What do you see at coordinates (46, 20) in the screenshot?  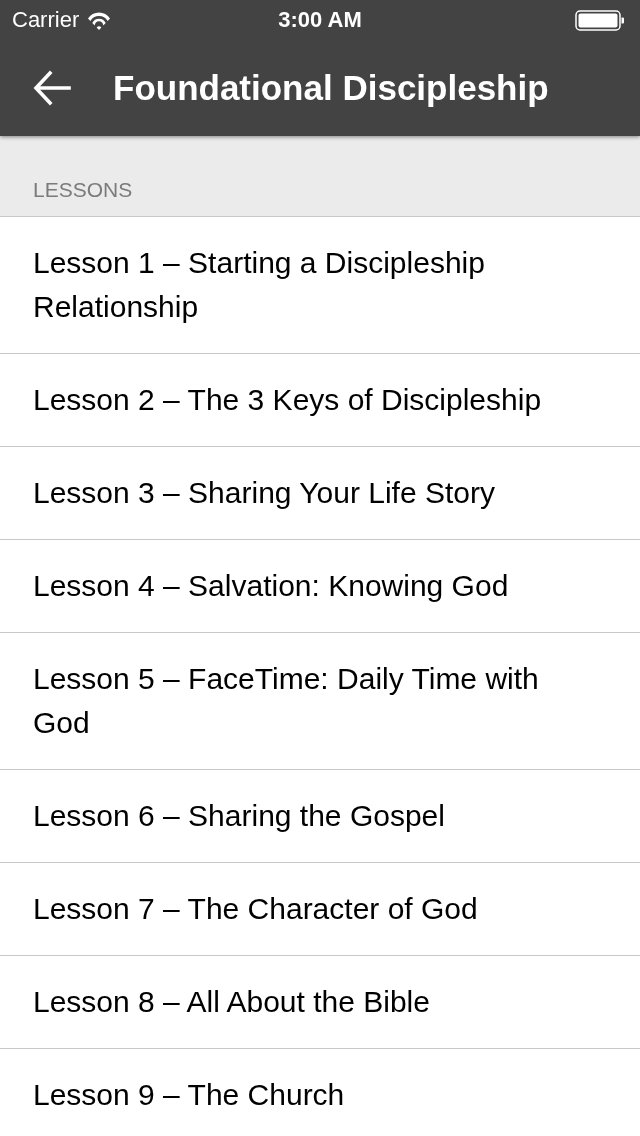 I see `carrier-label: Carrier` at bounding box center [46, 20].